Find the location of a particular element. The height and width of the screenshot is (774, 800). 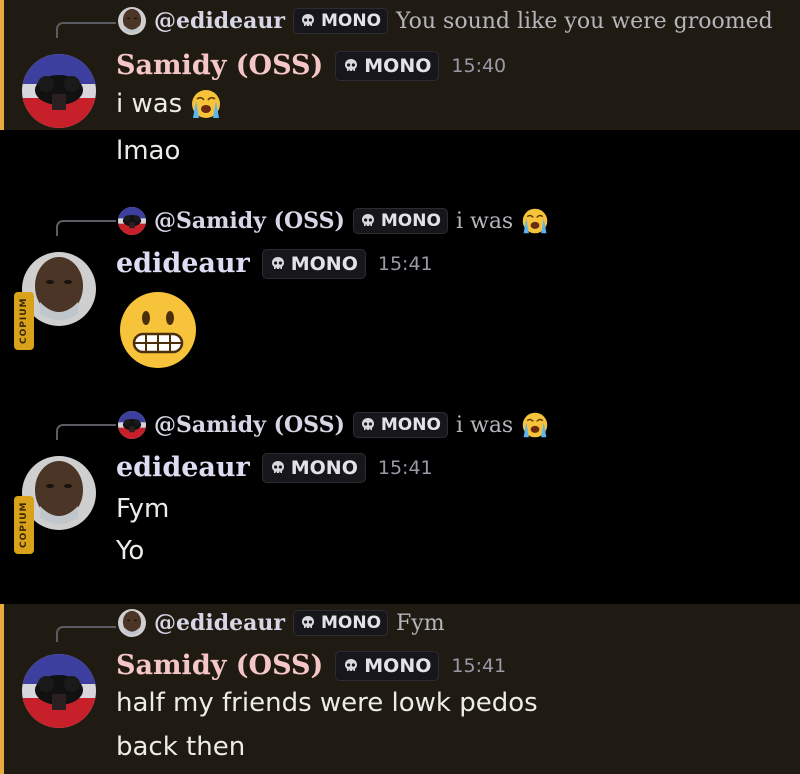

message-text: i was is located at coordinates (169, 104).